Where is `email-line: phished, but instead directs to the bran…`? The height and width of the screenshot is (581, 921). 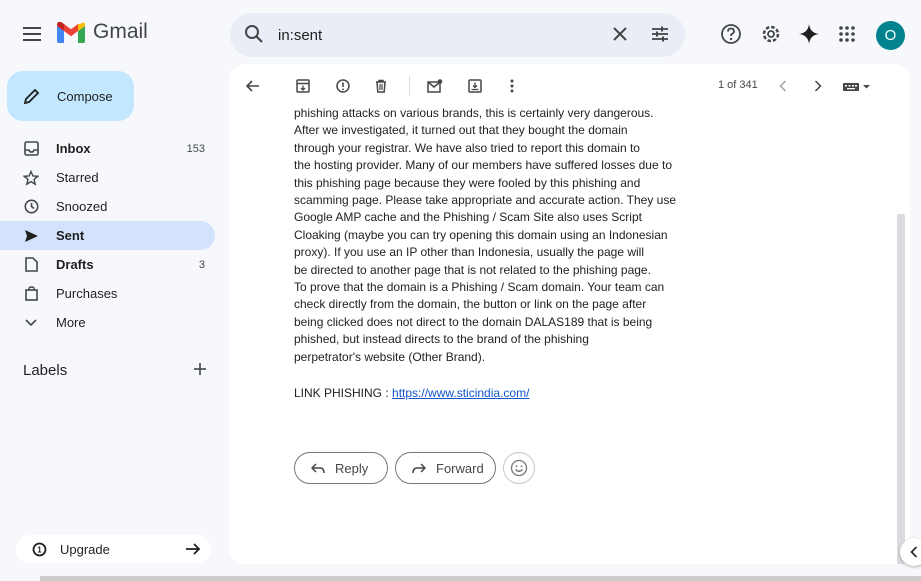 email-line: phished, but instead directs to the bran… is located at coordinates (441, 339).